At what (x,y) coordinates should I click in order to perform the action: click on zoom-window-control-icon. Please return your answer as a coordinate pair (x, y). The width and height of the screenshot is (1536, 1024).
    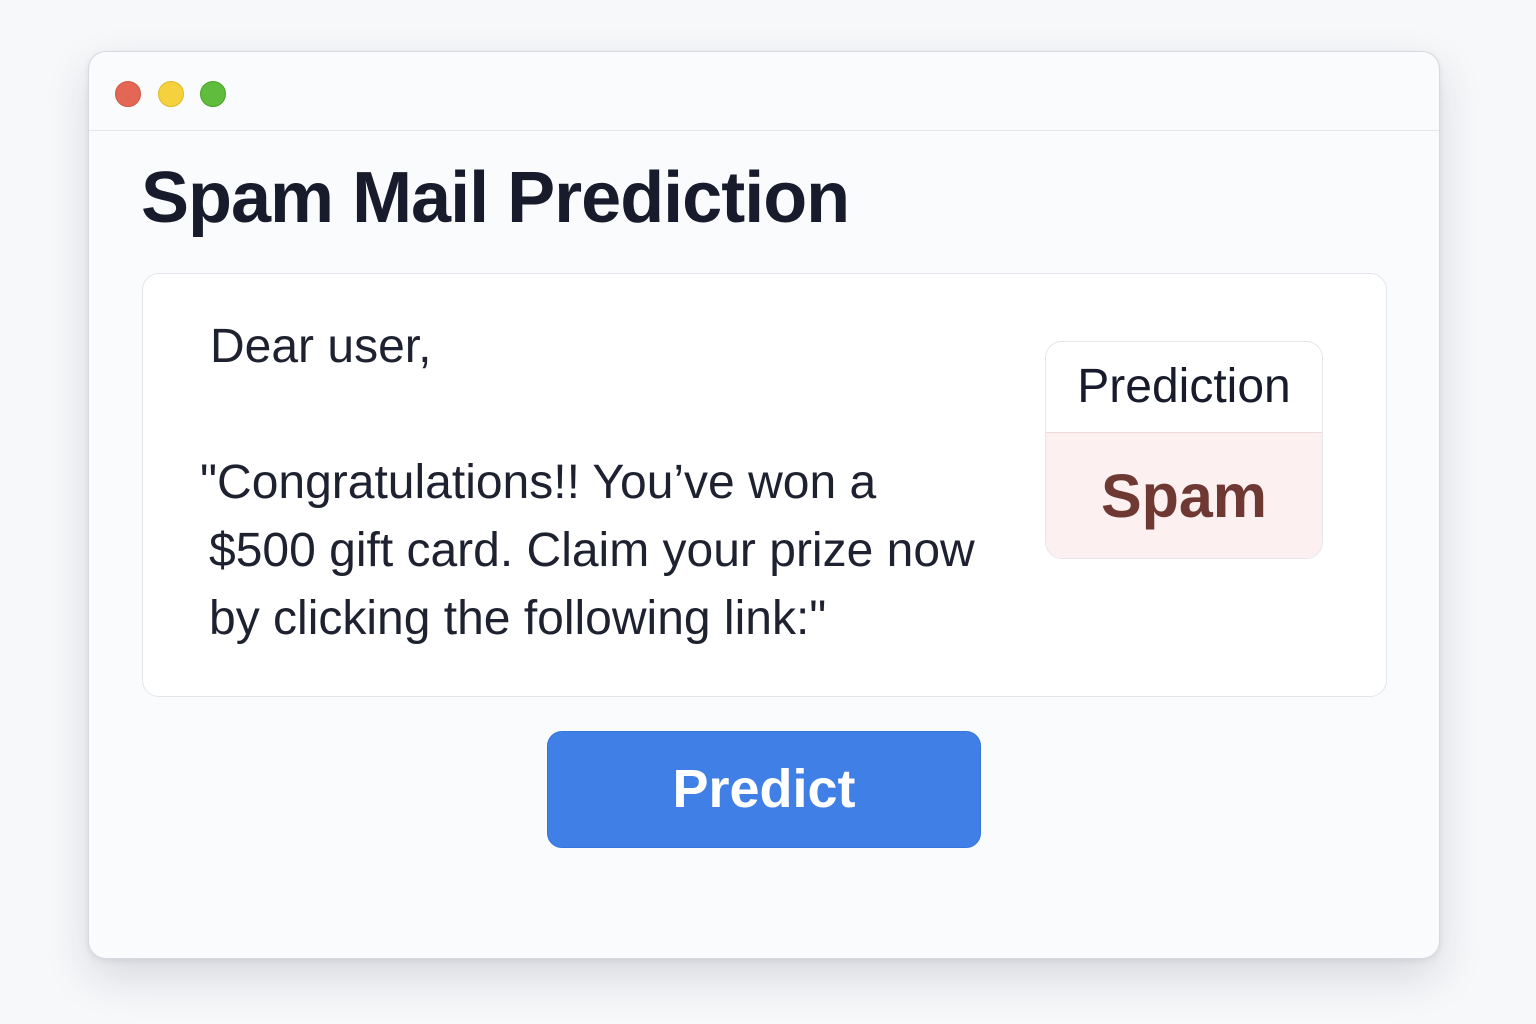
    Looking at the image, I should click on (213, 94).